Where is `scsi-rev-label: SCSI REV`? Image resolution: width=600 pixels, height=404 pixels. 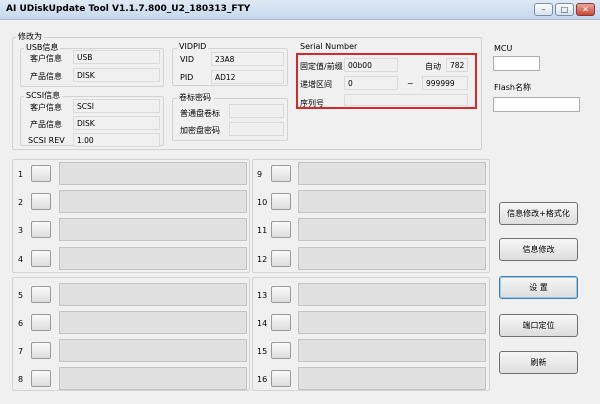
scsi-rev-label: SCSI REV is located at coordinates (46, 140).